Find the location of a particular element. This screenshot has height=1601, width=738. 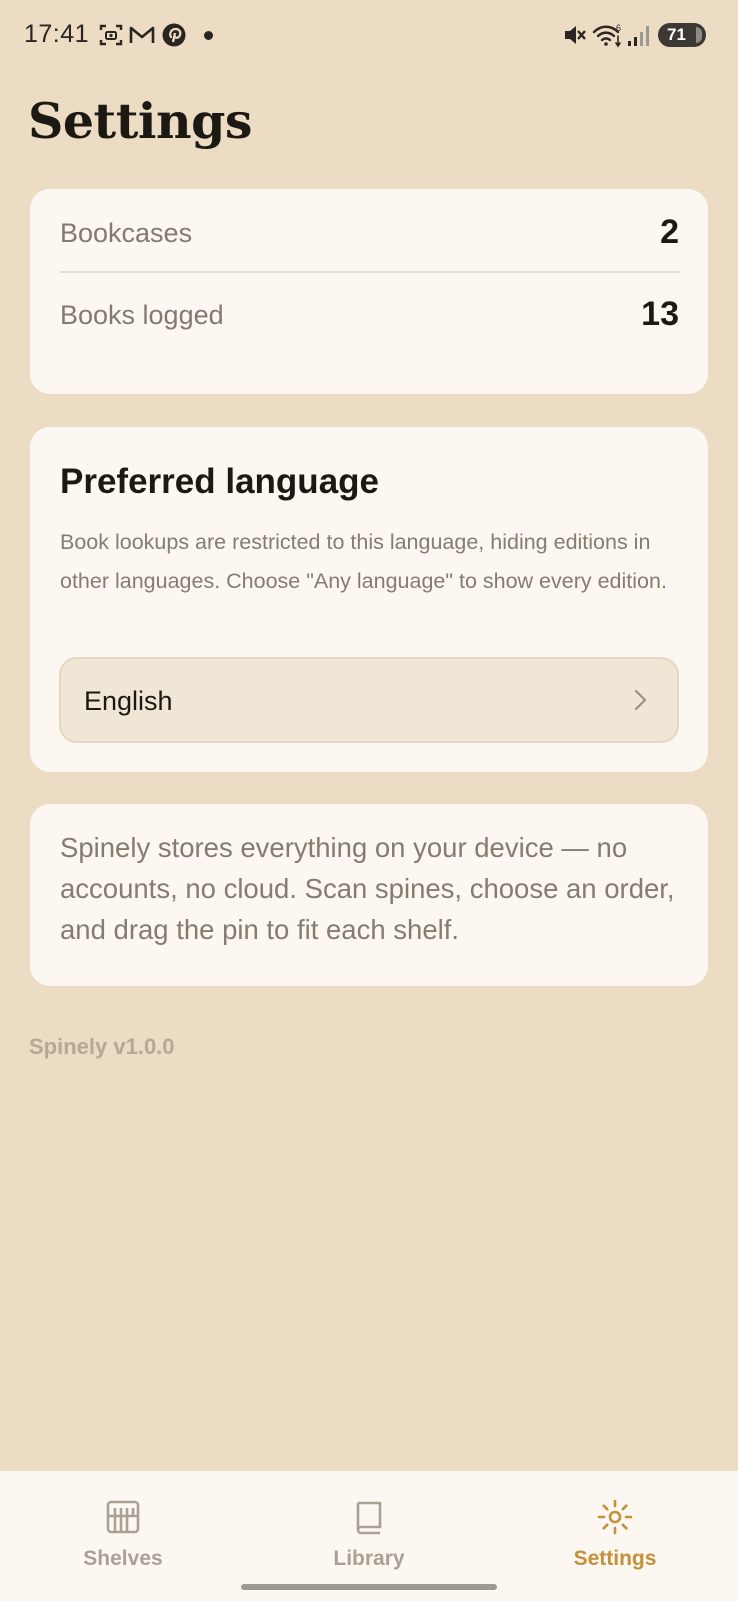

gear-icon is located at coordinates (615, 1517).